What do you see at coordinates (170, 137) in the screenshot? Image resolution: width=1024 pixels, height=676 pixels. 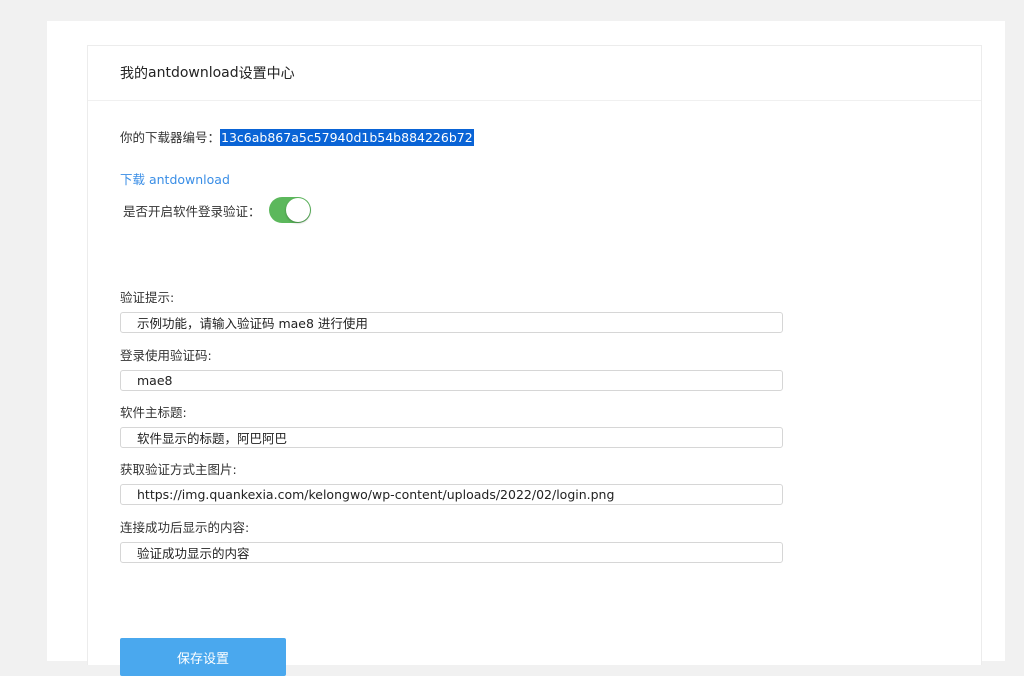 I see `downloader-id-label: 你的下载器编号：` at bounding box center [170, 137].